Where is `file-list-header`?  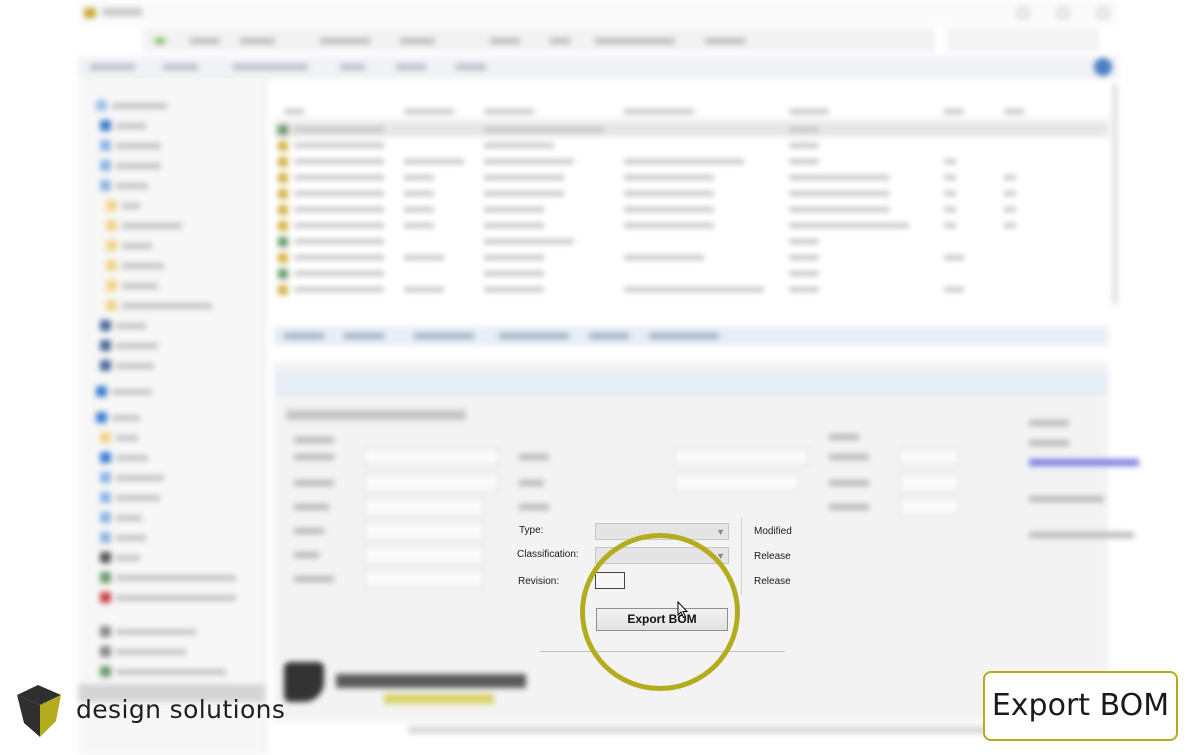
file-list-header is located at coordinates (691, 112).